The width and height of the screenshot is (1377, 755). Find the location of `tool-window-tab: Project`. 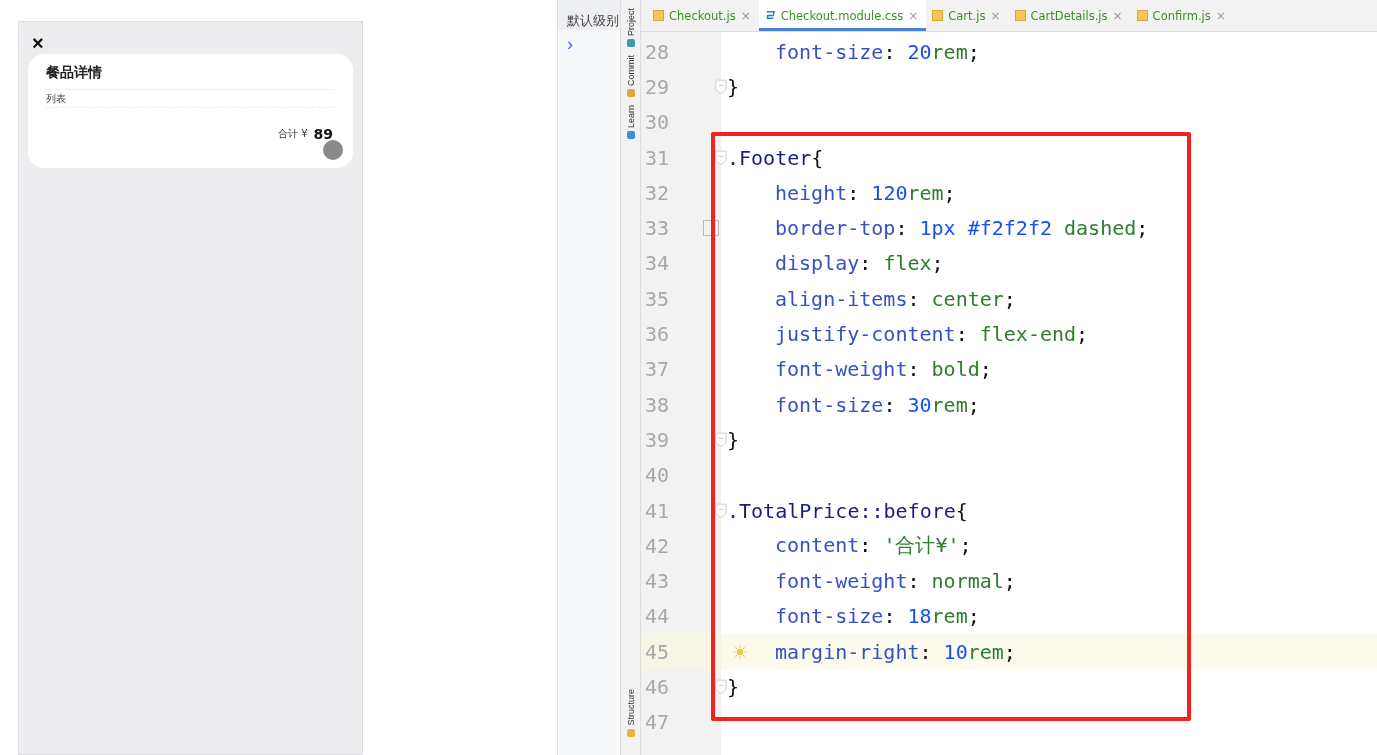

tool-window-tab: Project is located at coordinates (630, 27).